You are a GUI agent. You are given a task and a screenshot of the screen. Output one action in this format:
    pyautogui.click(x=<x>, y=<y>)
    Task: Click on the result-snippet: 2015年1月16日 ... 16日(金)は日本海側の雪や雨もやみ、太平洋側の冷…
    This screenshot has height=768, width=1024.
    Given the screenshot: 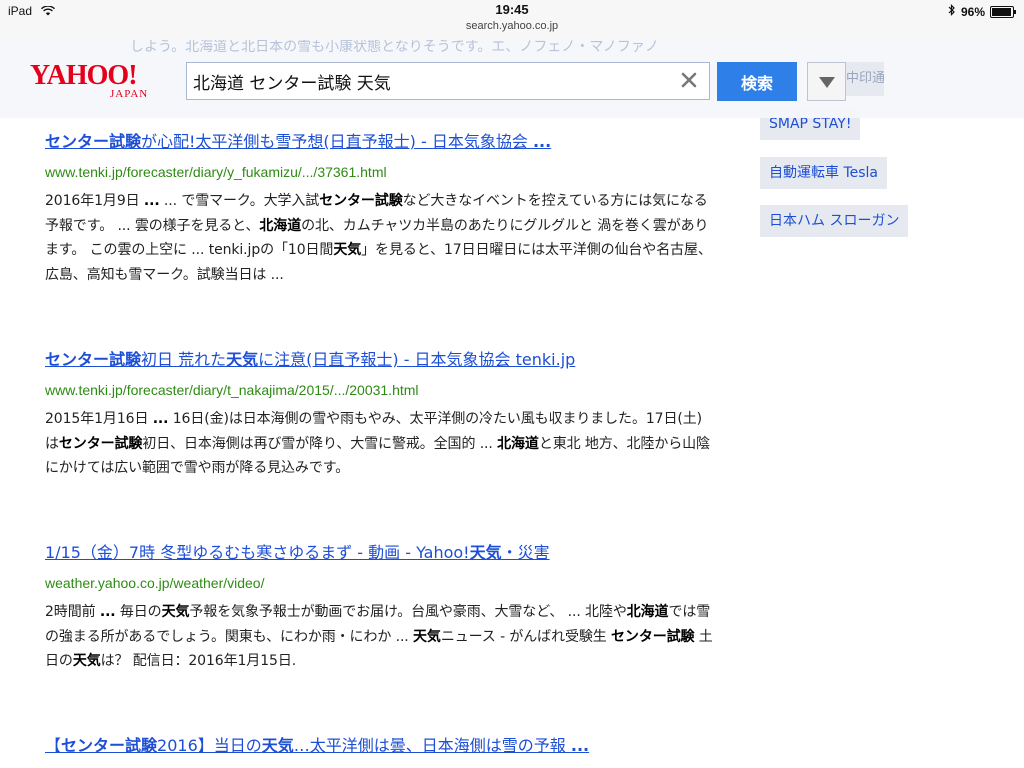 What is the action you would take?
    pyautogui.click(x=377, y=443)
    